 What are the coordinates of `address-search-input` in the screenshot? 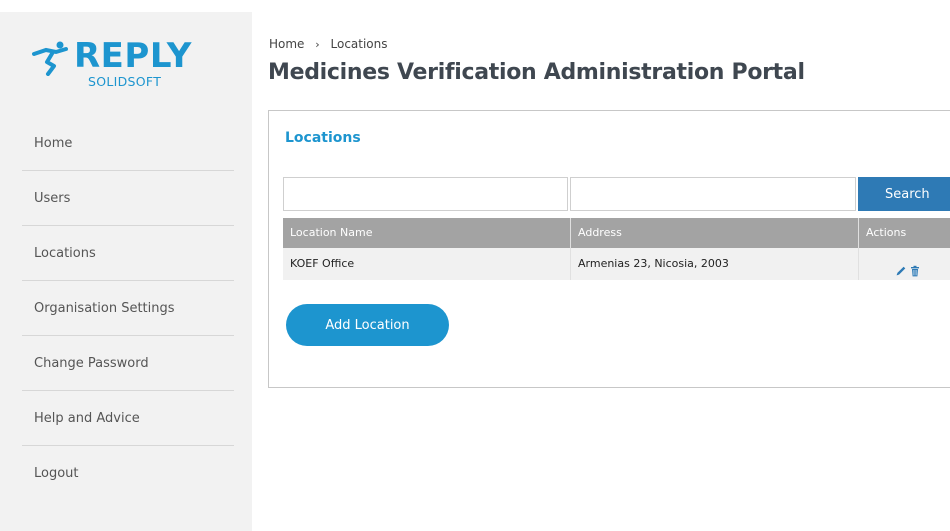 It's located at (713, 194).